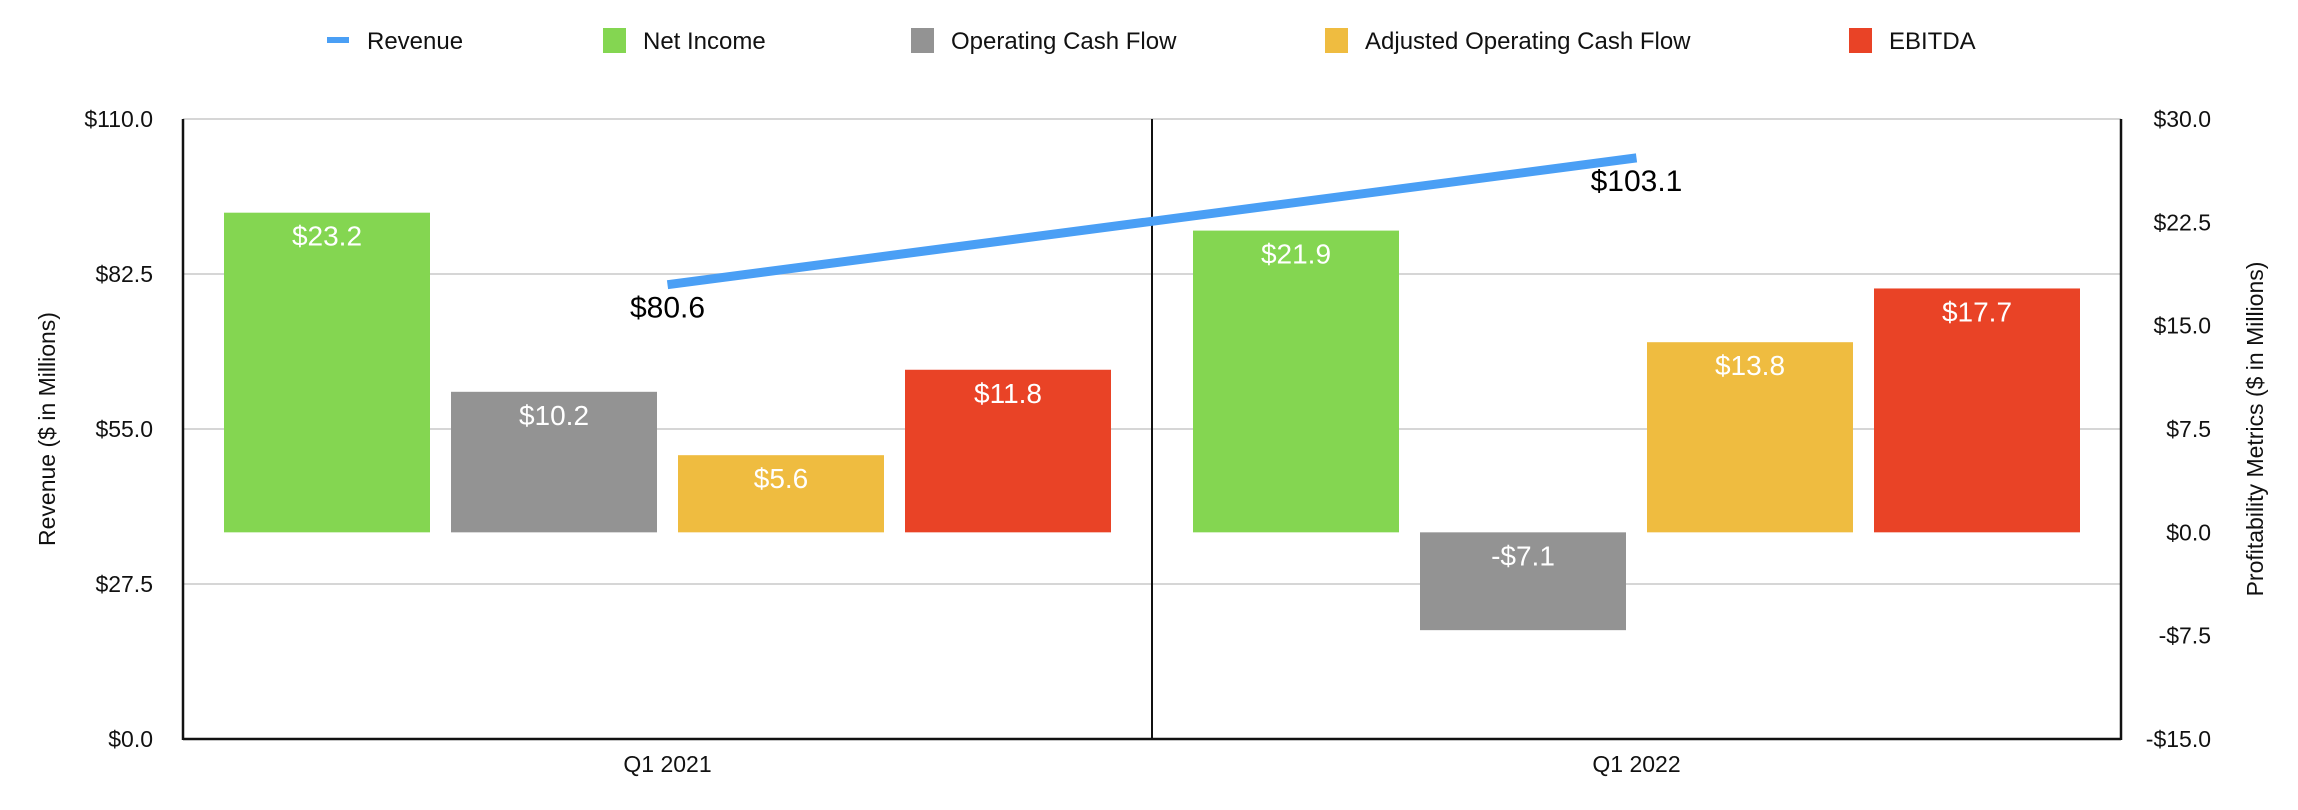  I want to click on revenue-data-label: $103.1, so click(1637, 181).